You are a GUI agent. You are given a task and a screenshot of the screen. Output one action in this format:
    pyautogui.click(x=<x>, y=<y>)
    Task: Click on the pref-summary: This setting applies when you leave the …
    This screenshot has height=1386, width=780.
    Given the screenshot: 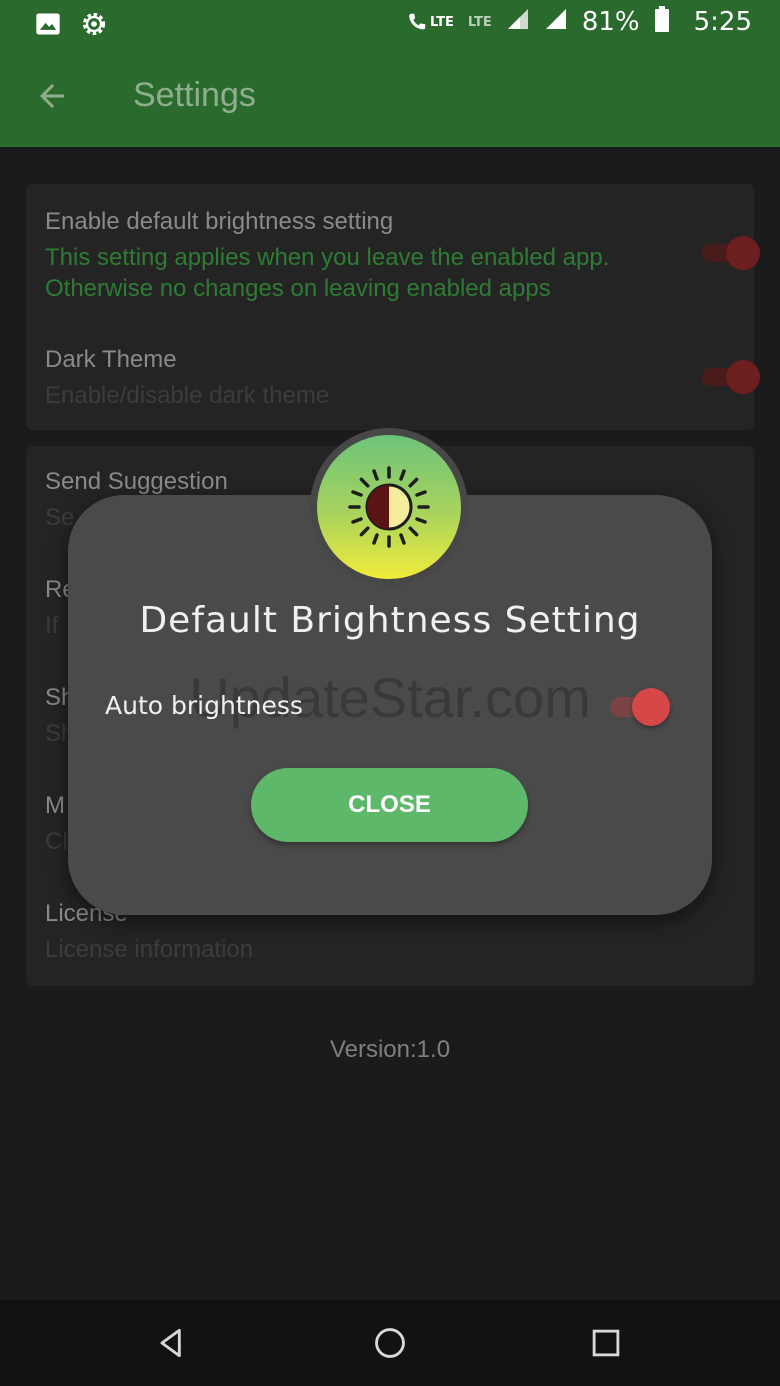 What is the action you would take?
    pyautogui.click(x=327, y=273)
    